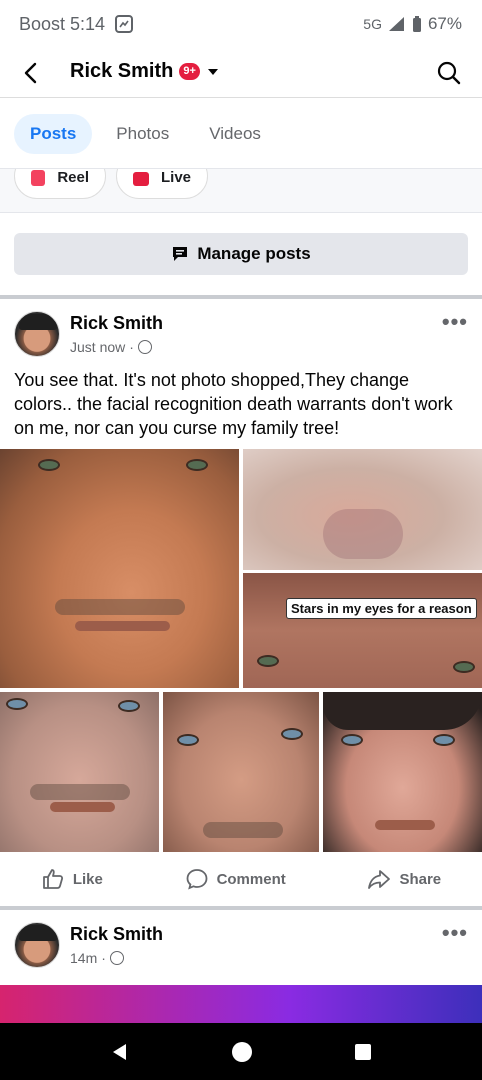 The width and height of the screenshot is (482, 1080). What do you see at coordinates (363, 1052) in the screenshot?
I see `nav-recents-icon` at bounding box center [363, 1052].